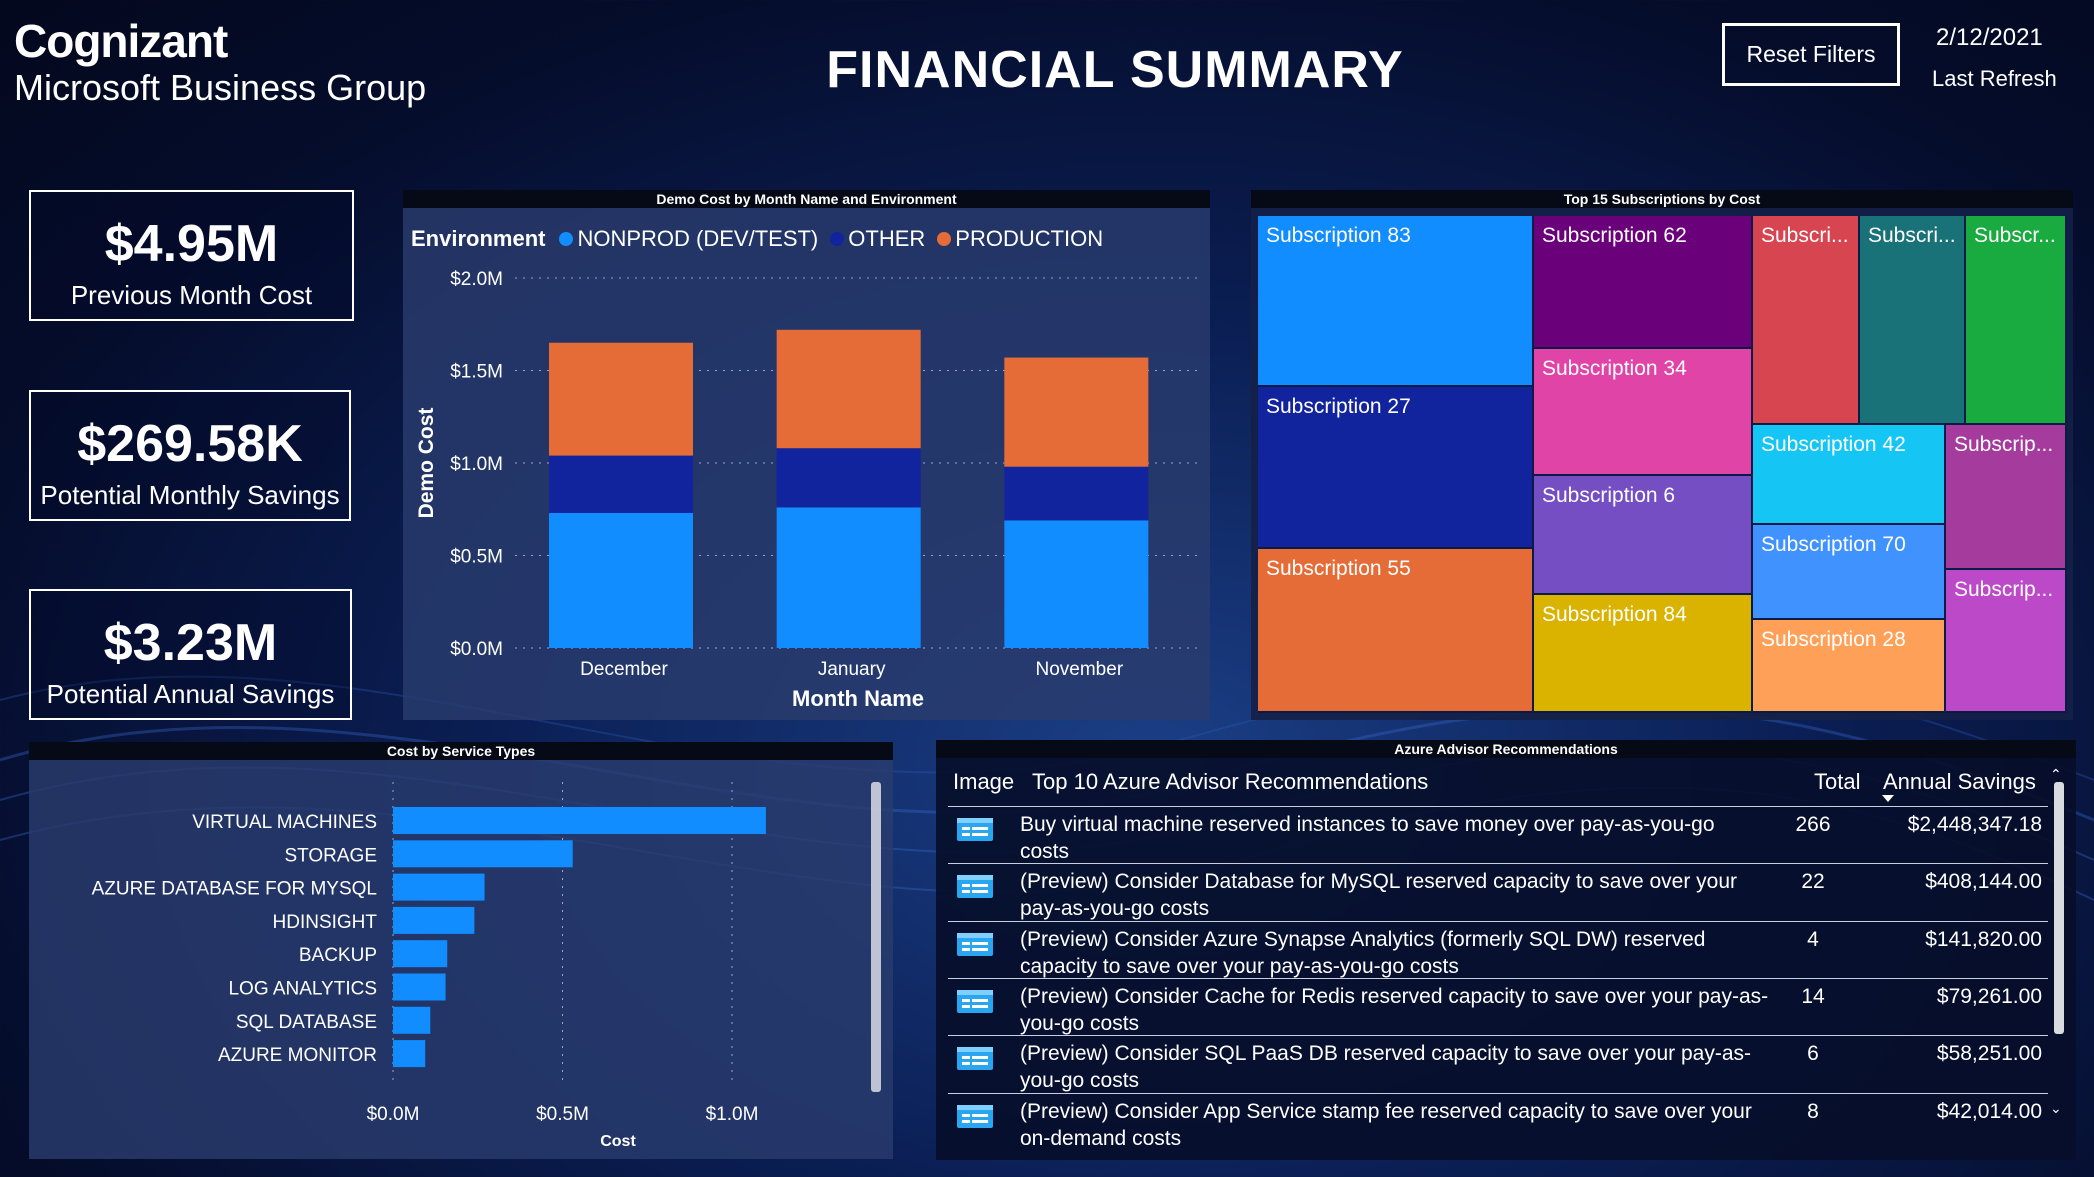 This screenshot has height=1177, width=2094. Describe the element at coordinates (1813, 939) in the screenshot. I see `total-value: 4` at that location.